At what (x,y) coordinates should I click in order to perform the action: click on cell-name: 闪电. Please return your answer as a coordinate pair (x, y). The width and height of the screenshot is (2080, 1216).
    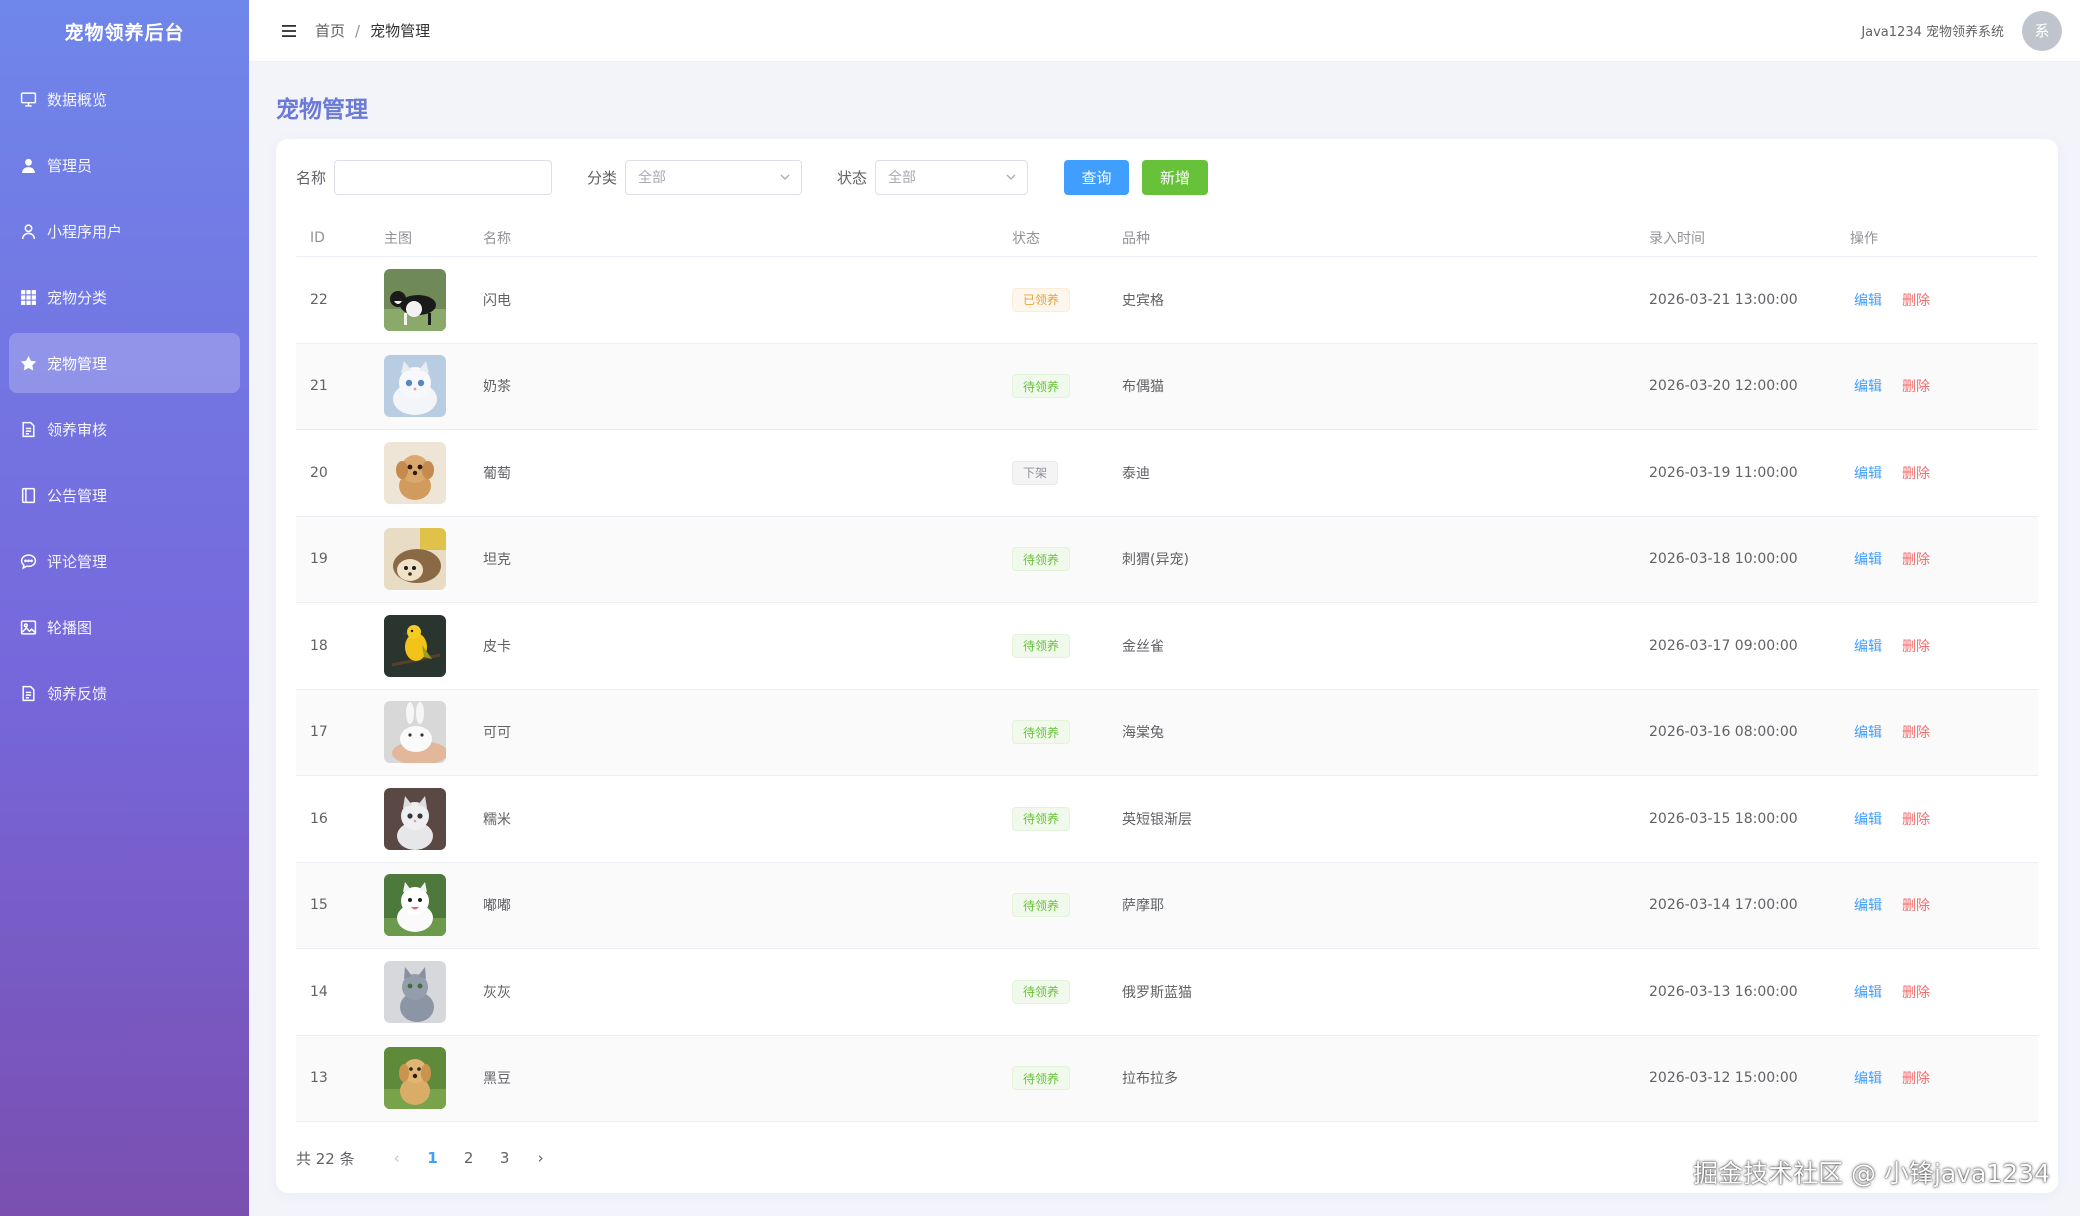
    Looking at the image, I should click on (497, 300).